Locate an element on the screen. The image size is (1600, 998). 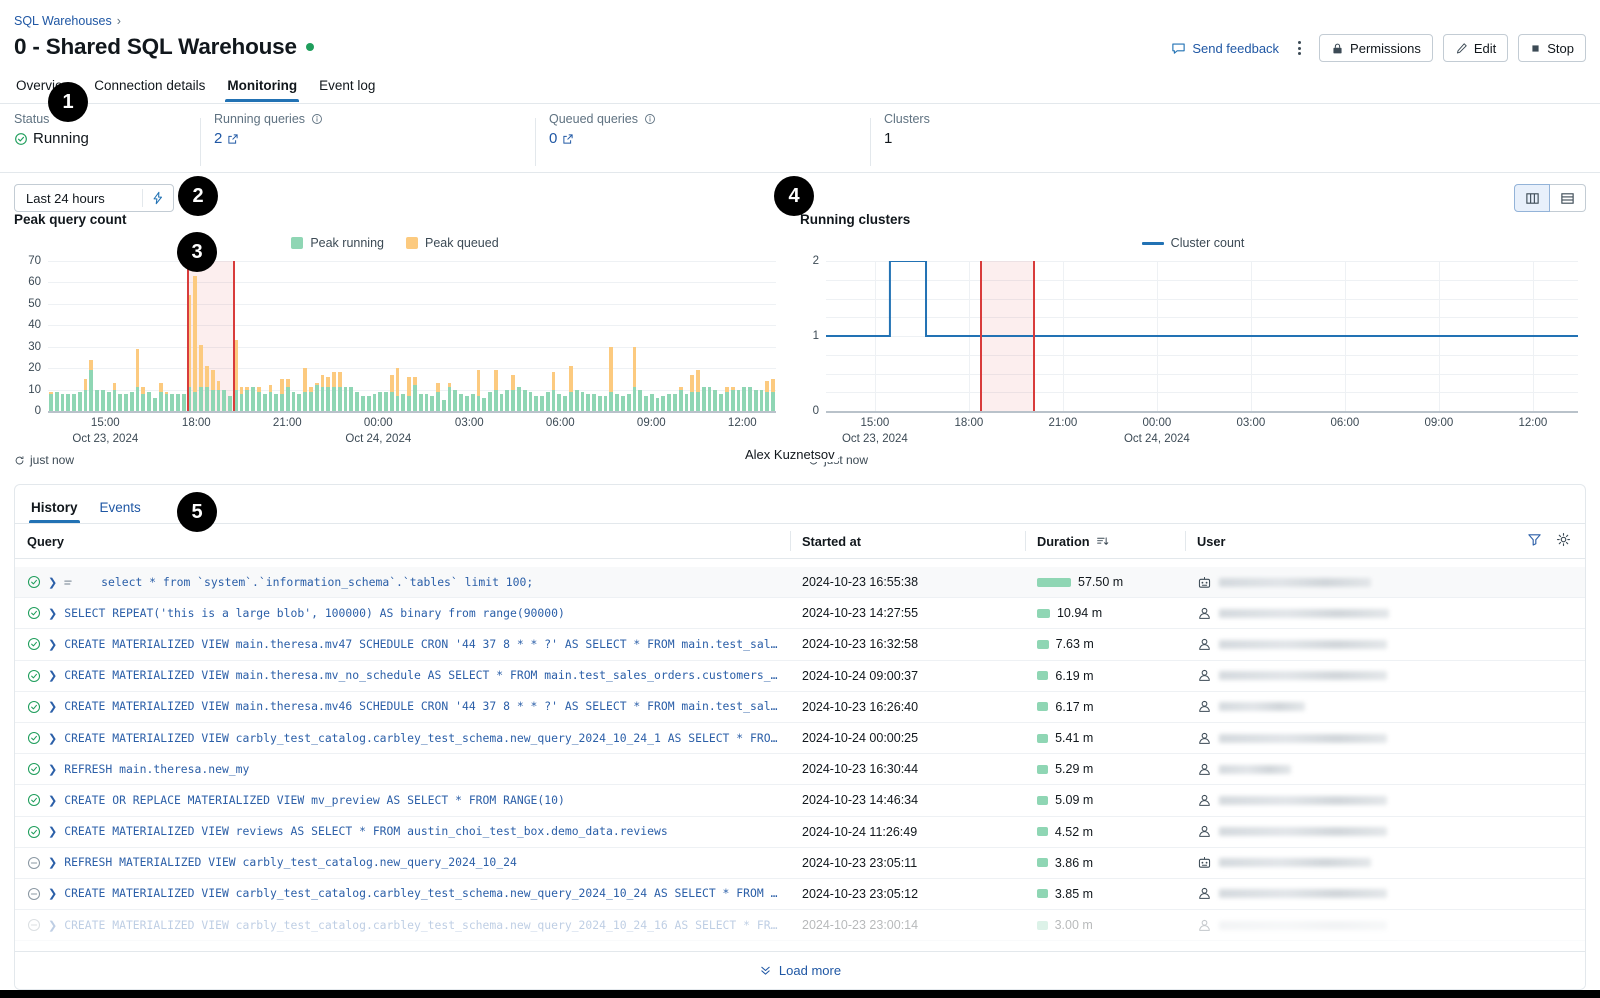
rows-layout-icon is located at coordinates (1568, 198).